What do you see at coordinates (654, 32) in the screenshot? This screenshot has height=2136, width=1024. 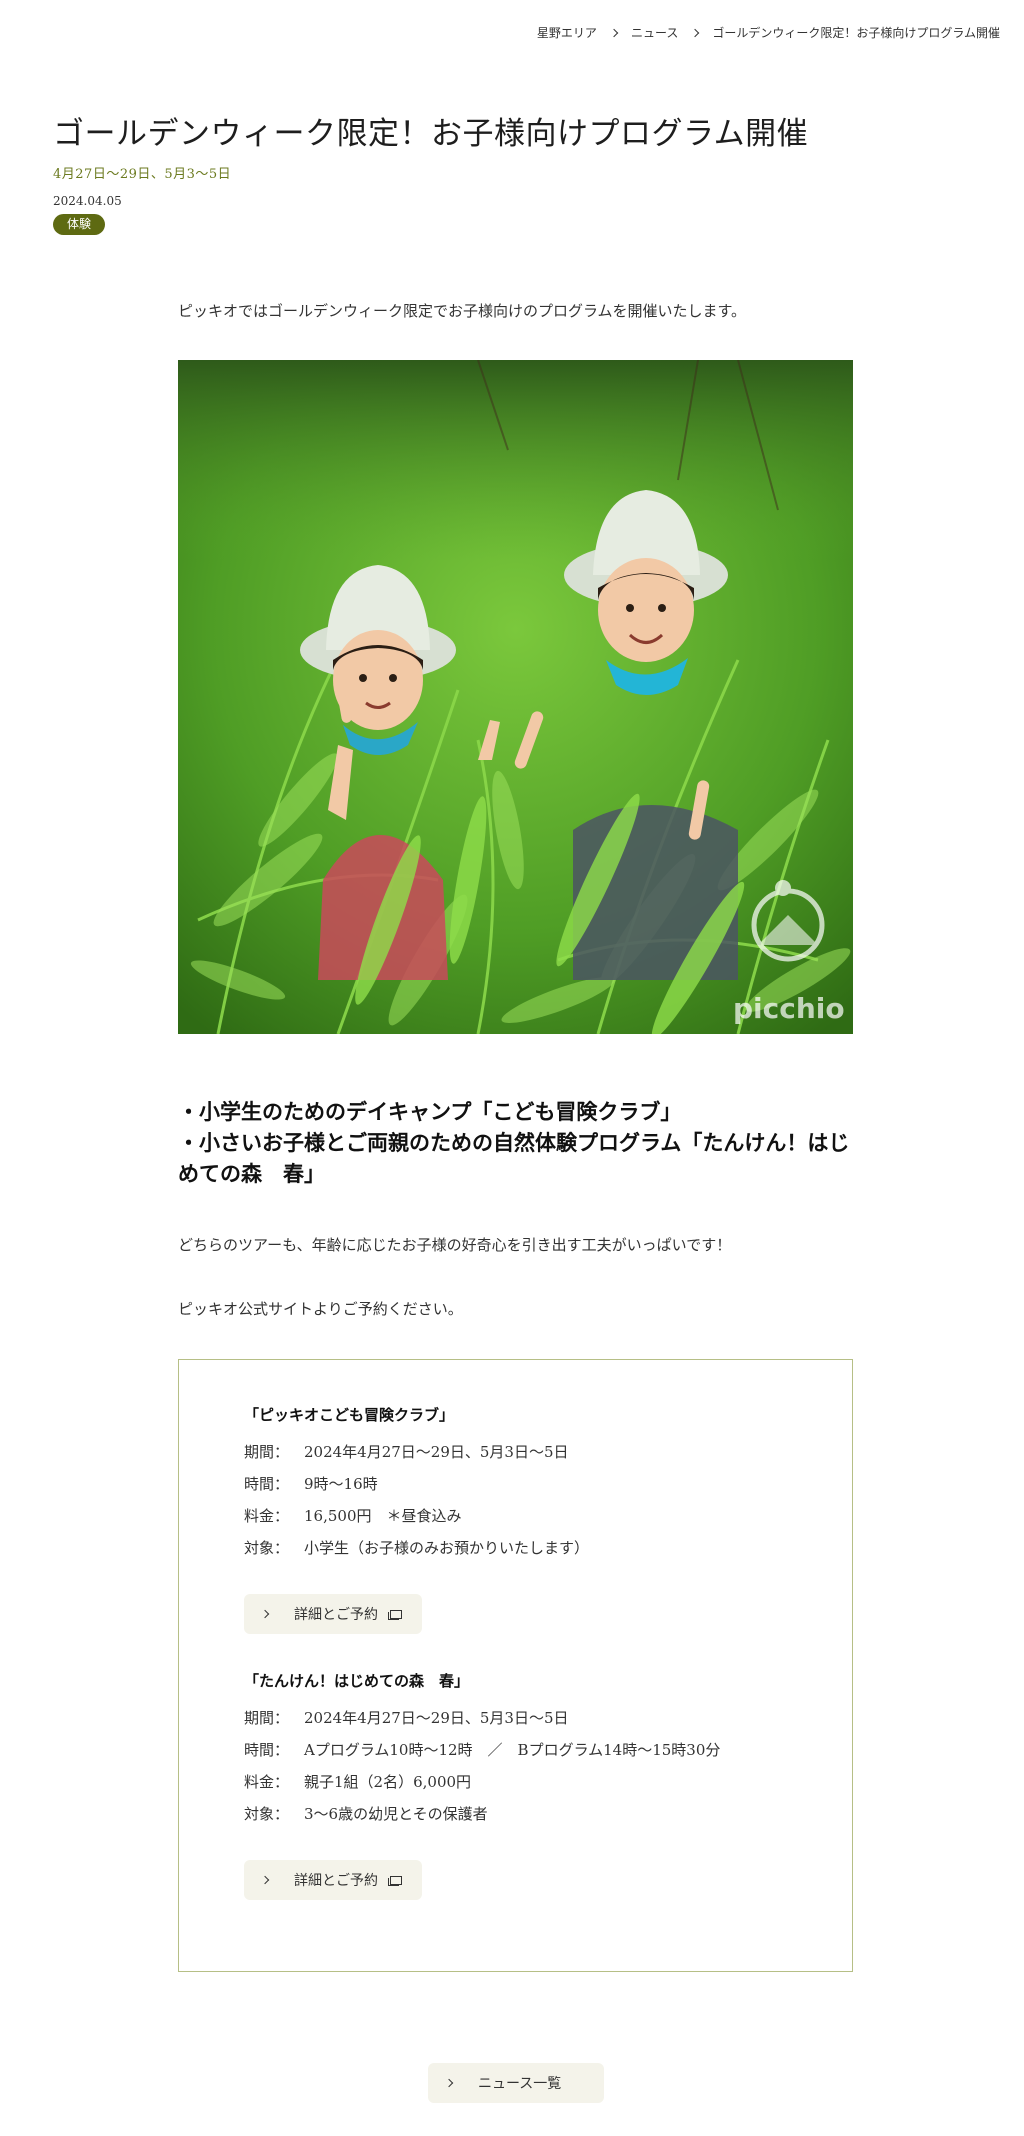 I see `breadcrumb-news: ニュース` at bounding box center [654, 32].